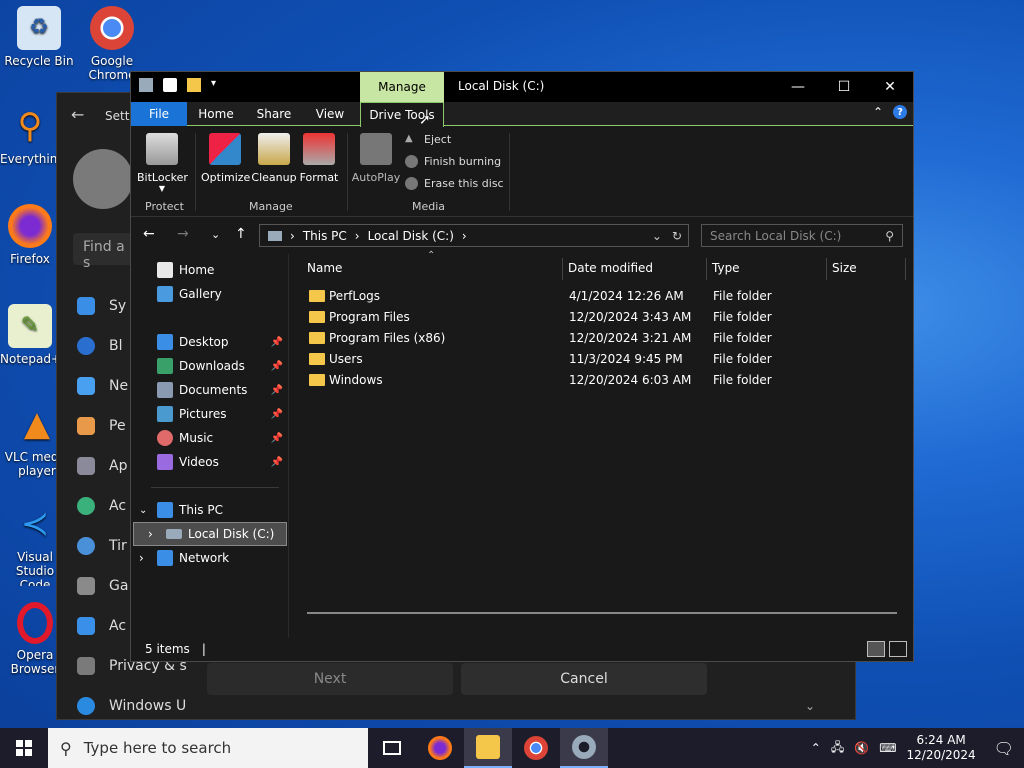 The image size is (1024, 768). What do you see at coordinates (411, 236) in the screenshot?
I see `breadcrumb-local-disk: Local Disk (C:)` at bounding box center [411, 236].